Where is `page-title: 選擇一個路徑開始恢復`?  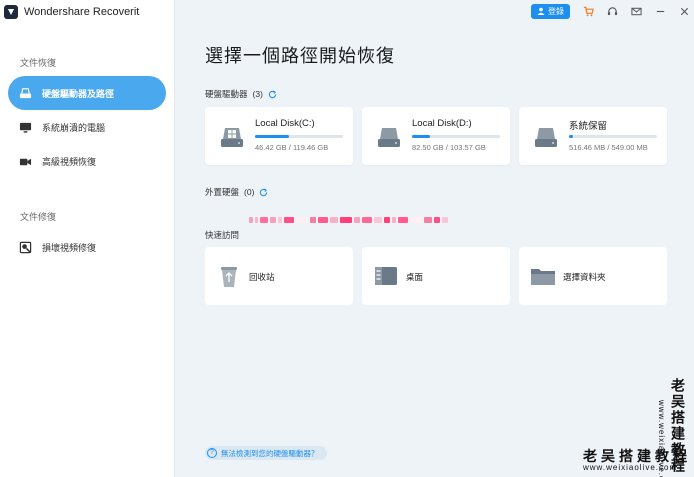
page-title: 選擇一個路徑開始恢復 is located at coordinates (300, 56).